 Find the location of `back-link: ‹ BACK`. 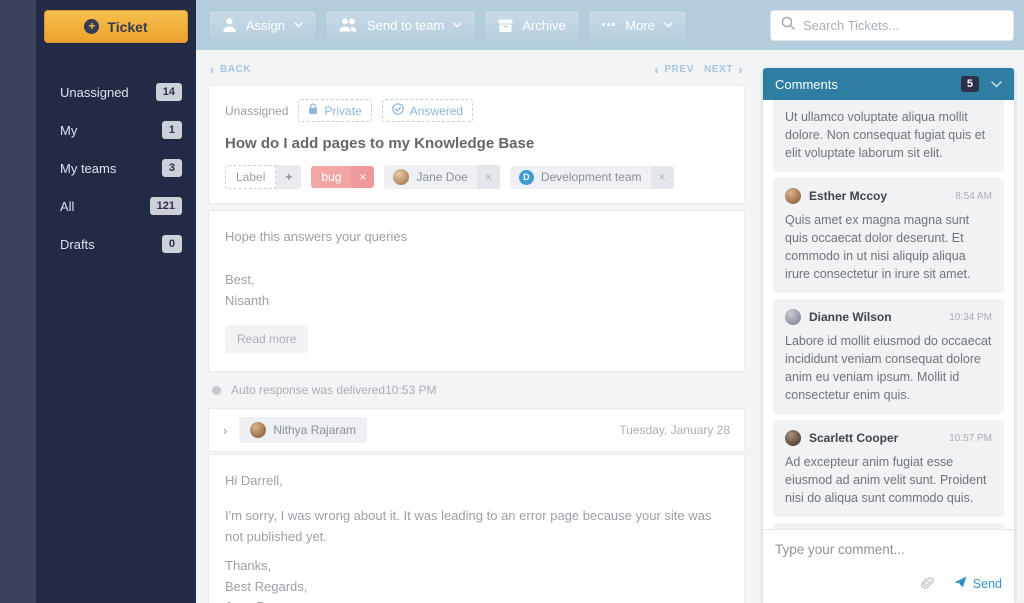

back-link: ‹ BACK is located at coordinates (231, 69).